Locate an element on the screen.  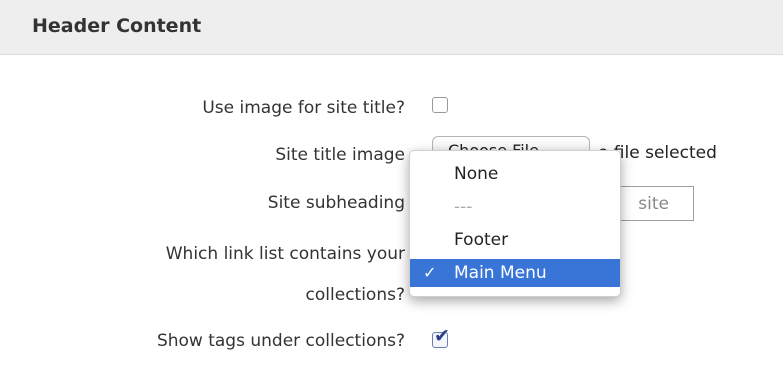
show-tags-label: Show tags under collections? is located at coordinates (280, 341).